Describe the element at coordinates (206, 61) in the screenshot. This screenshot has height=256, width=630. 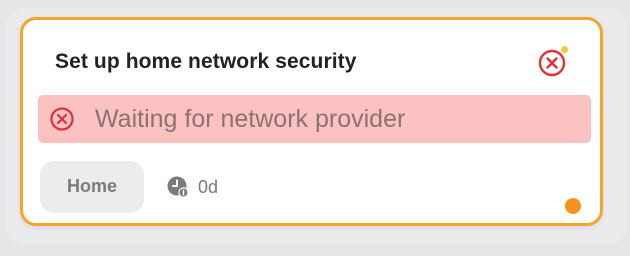
I see `task-title: Set up home network security` at that location.